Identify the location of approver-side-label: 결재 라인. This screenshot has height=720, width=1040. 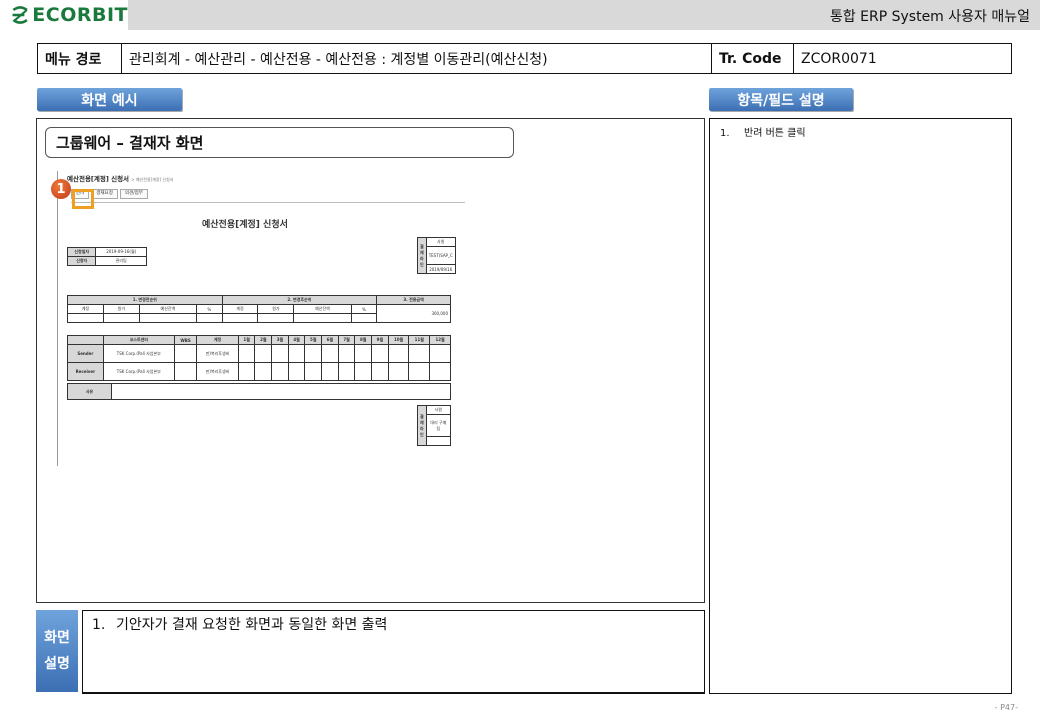
(422, 425).